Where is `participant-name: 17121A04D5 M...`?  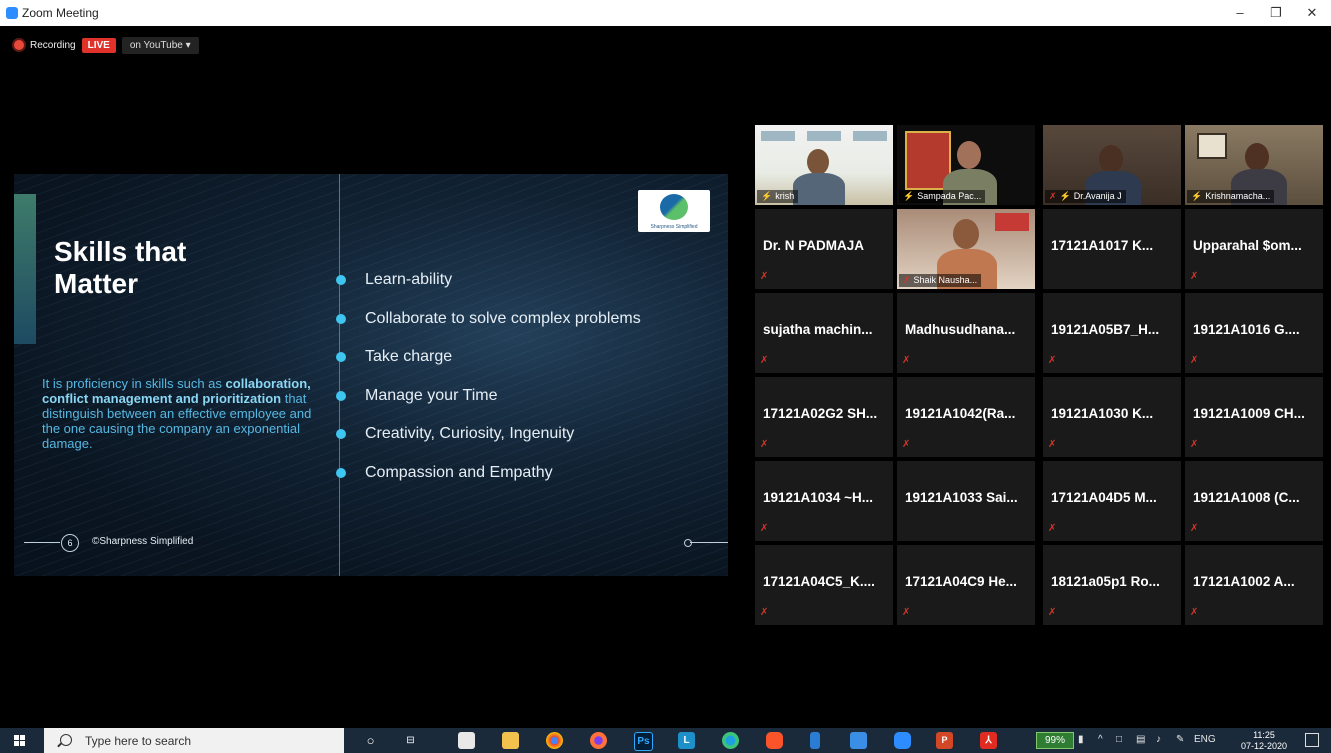 participant-name: 17121A04D5 M... is located at coordinates (1104, 497).